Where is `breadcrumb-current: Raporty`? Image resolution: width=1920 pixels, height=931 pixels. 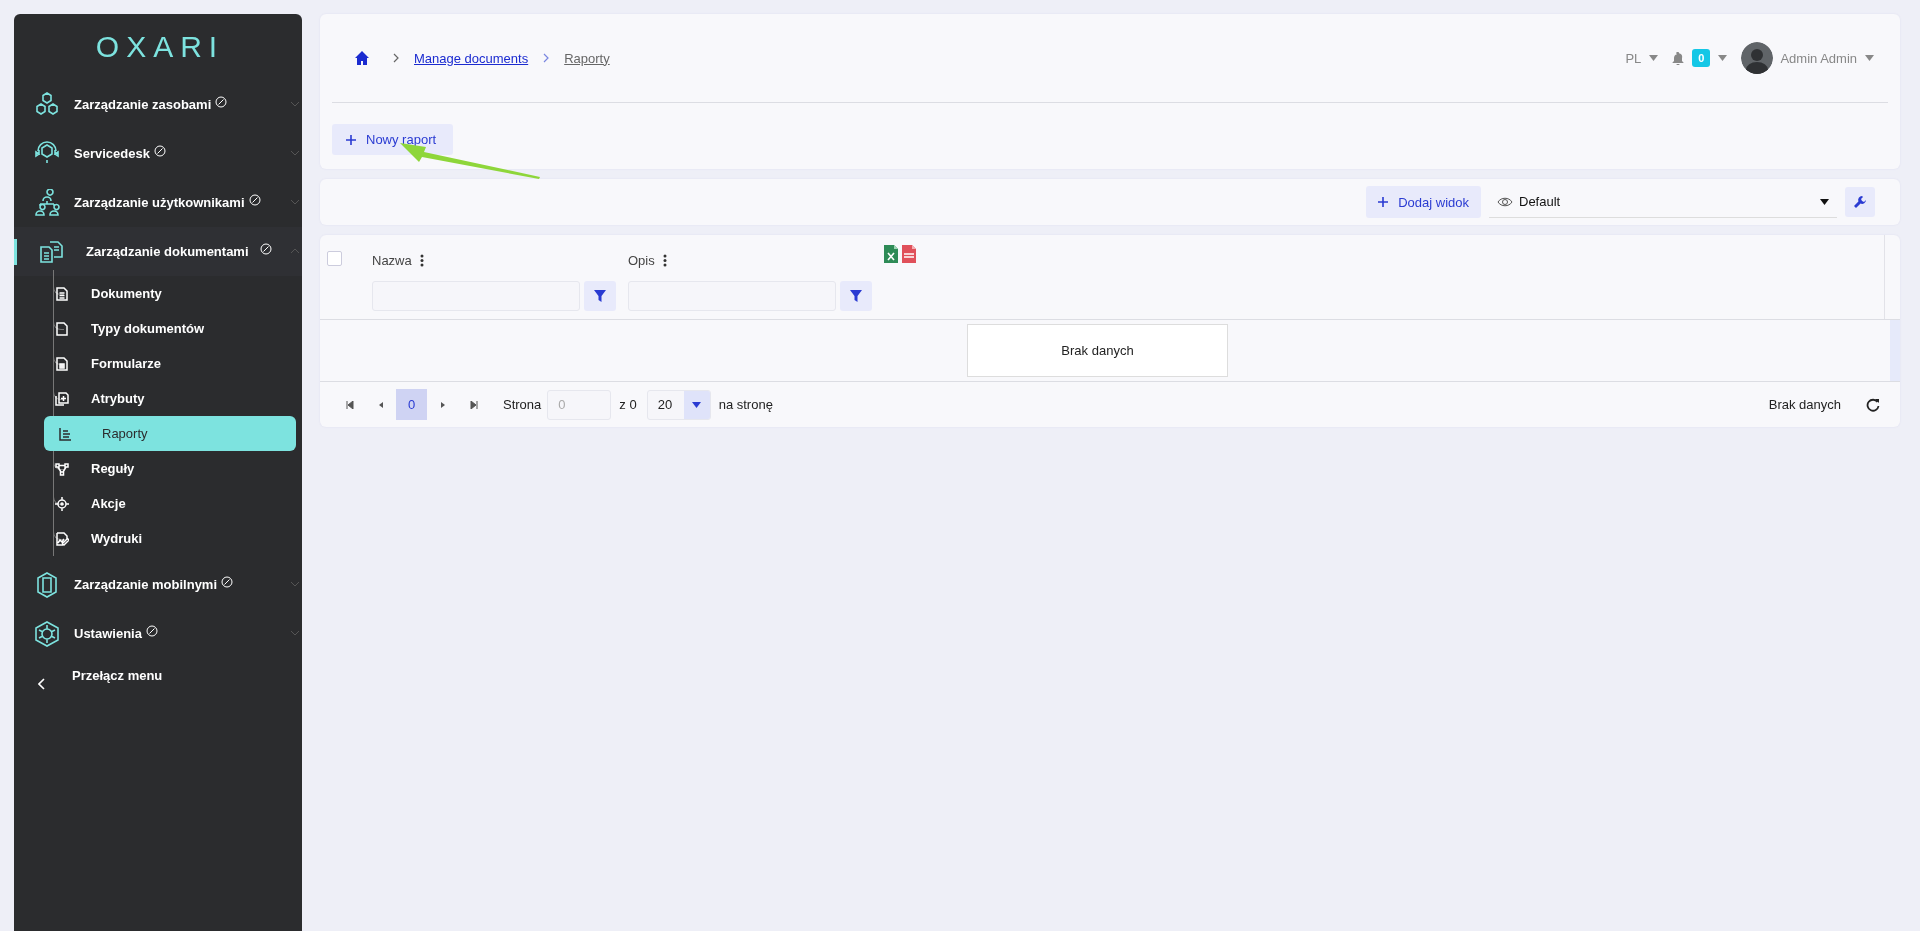
breadcrumb-current: Raporty is located at coordinates (587, 58).